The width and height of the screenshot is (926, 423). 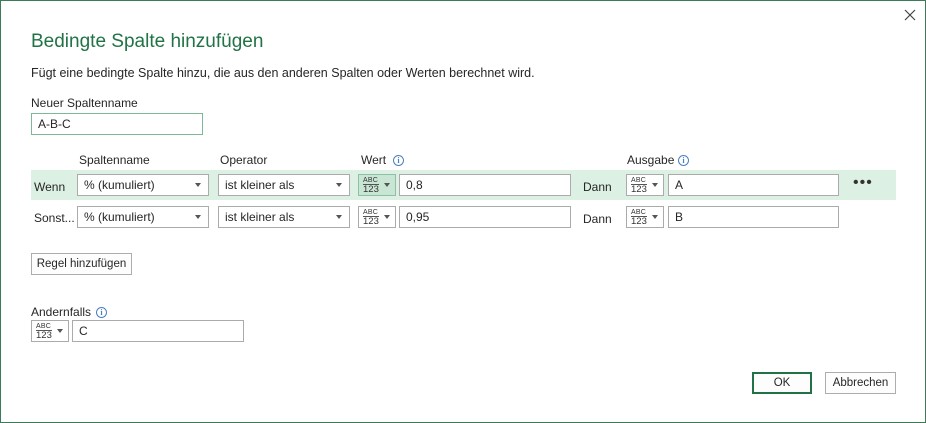 I want to click on rule-1-output-type-button: ABC 123, so click(x=645, y=185).